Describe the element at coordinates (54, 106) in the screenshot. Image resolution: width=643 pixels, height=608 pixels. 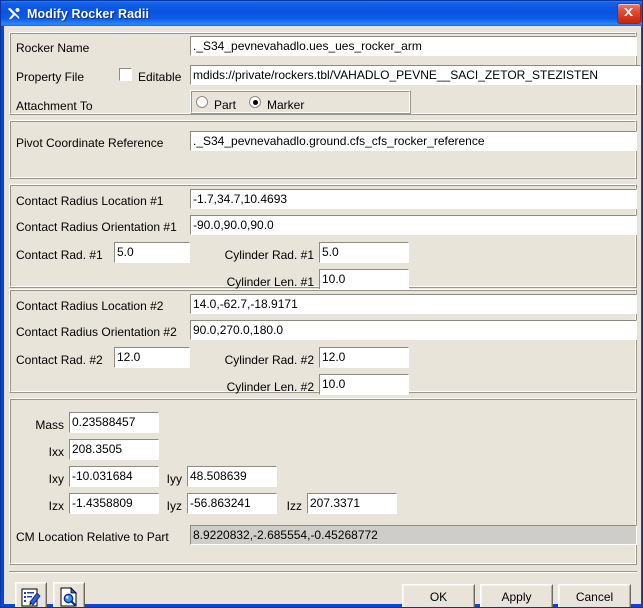
I see `attachment-to-label: Attachment To` at that location.